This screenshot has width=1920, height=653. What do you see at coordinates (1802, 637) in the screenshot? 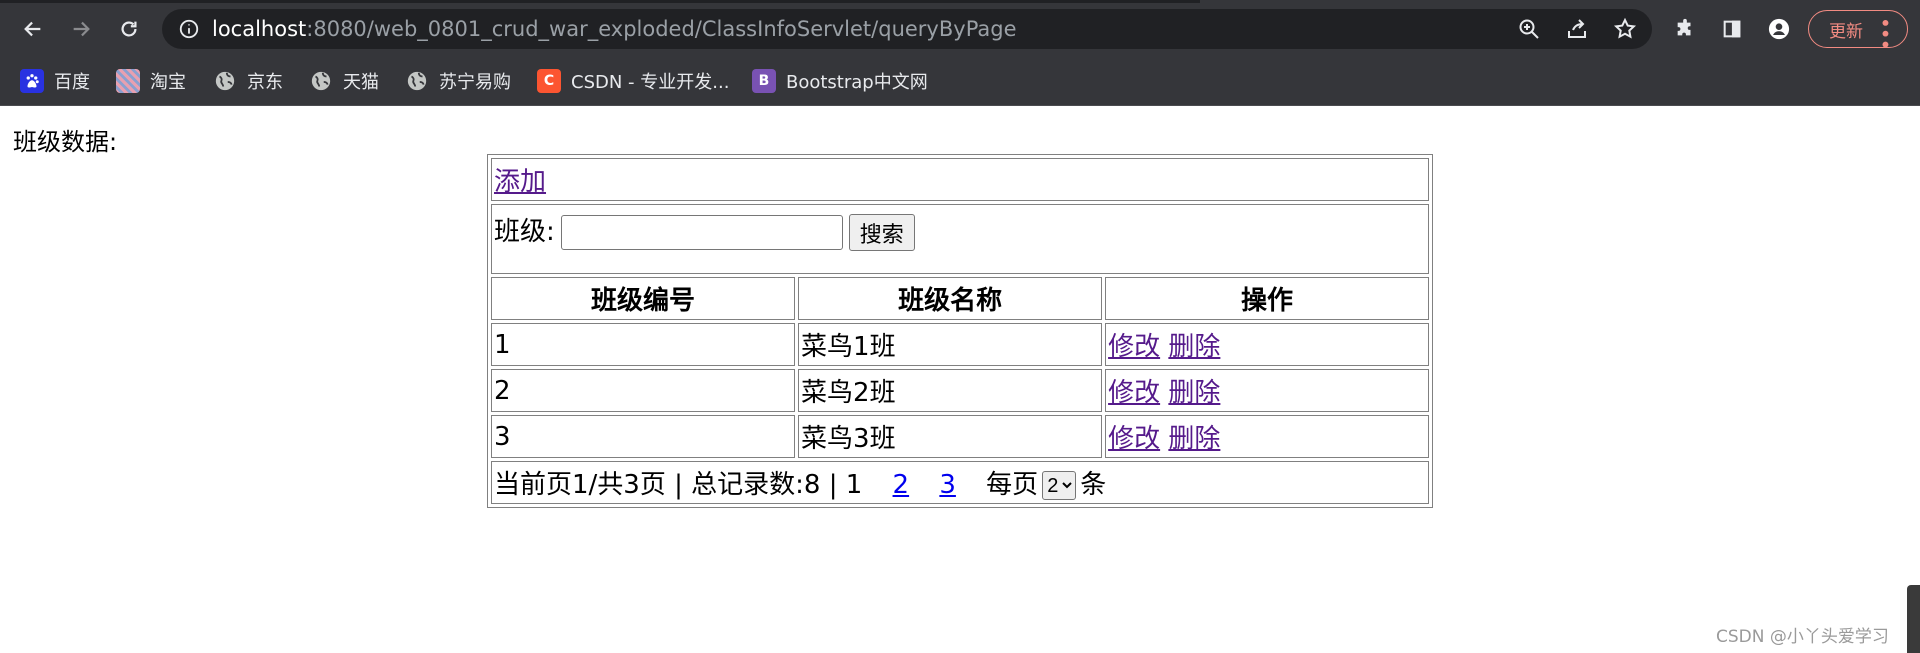
I see `csdn-watermark: CSDN @小丫头爱学习` at bounding box center [1802, 637].